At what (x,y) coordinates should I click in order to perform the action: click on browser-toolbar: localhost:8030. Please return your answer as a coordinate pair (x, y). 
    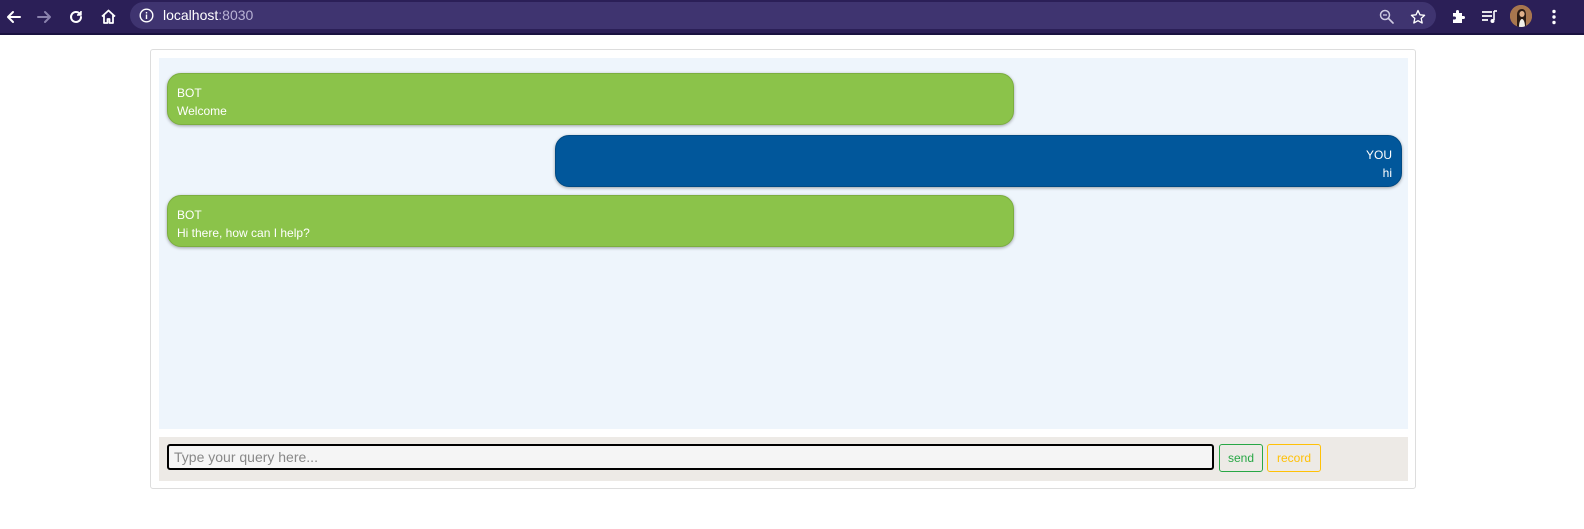
    Looking at the image, I should click on (792, 17).